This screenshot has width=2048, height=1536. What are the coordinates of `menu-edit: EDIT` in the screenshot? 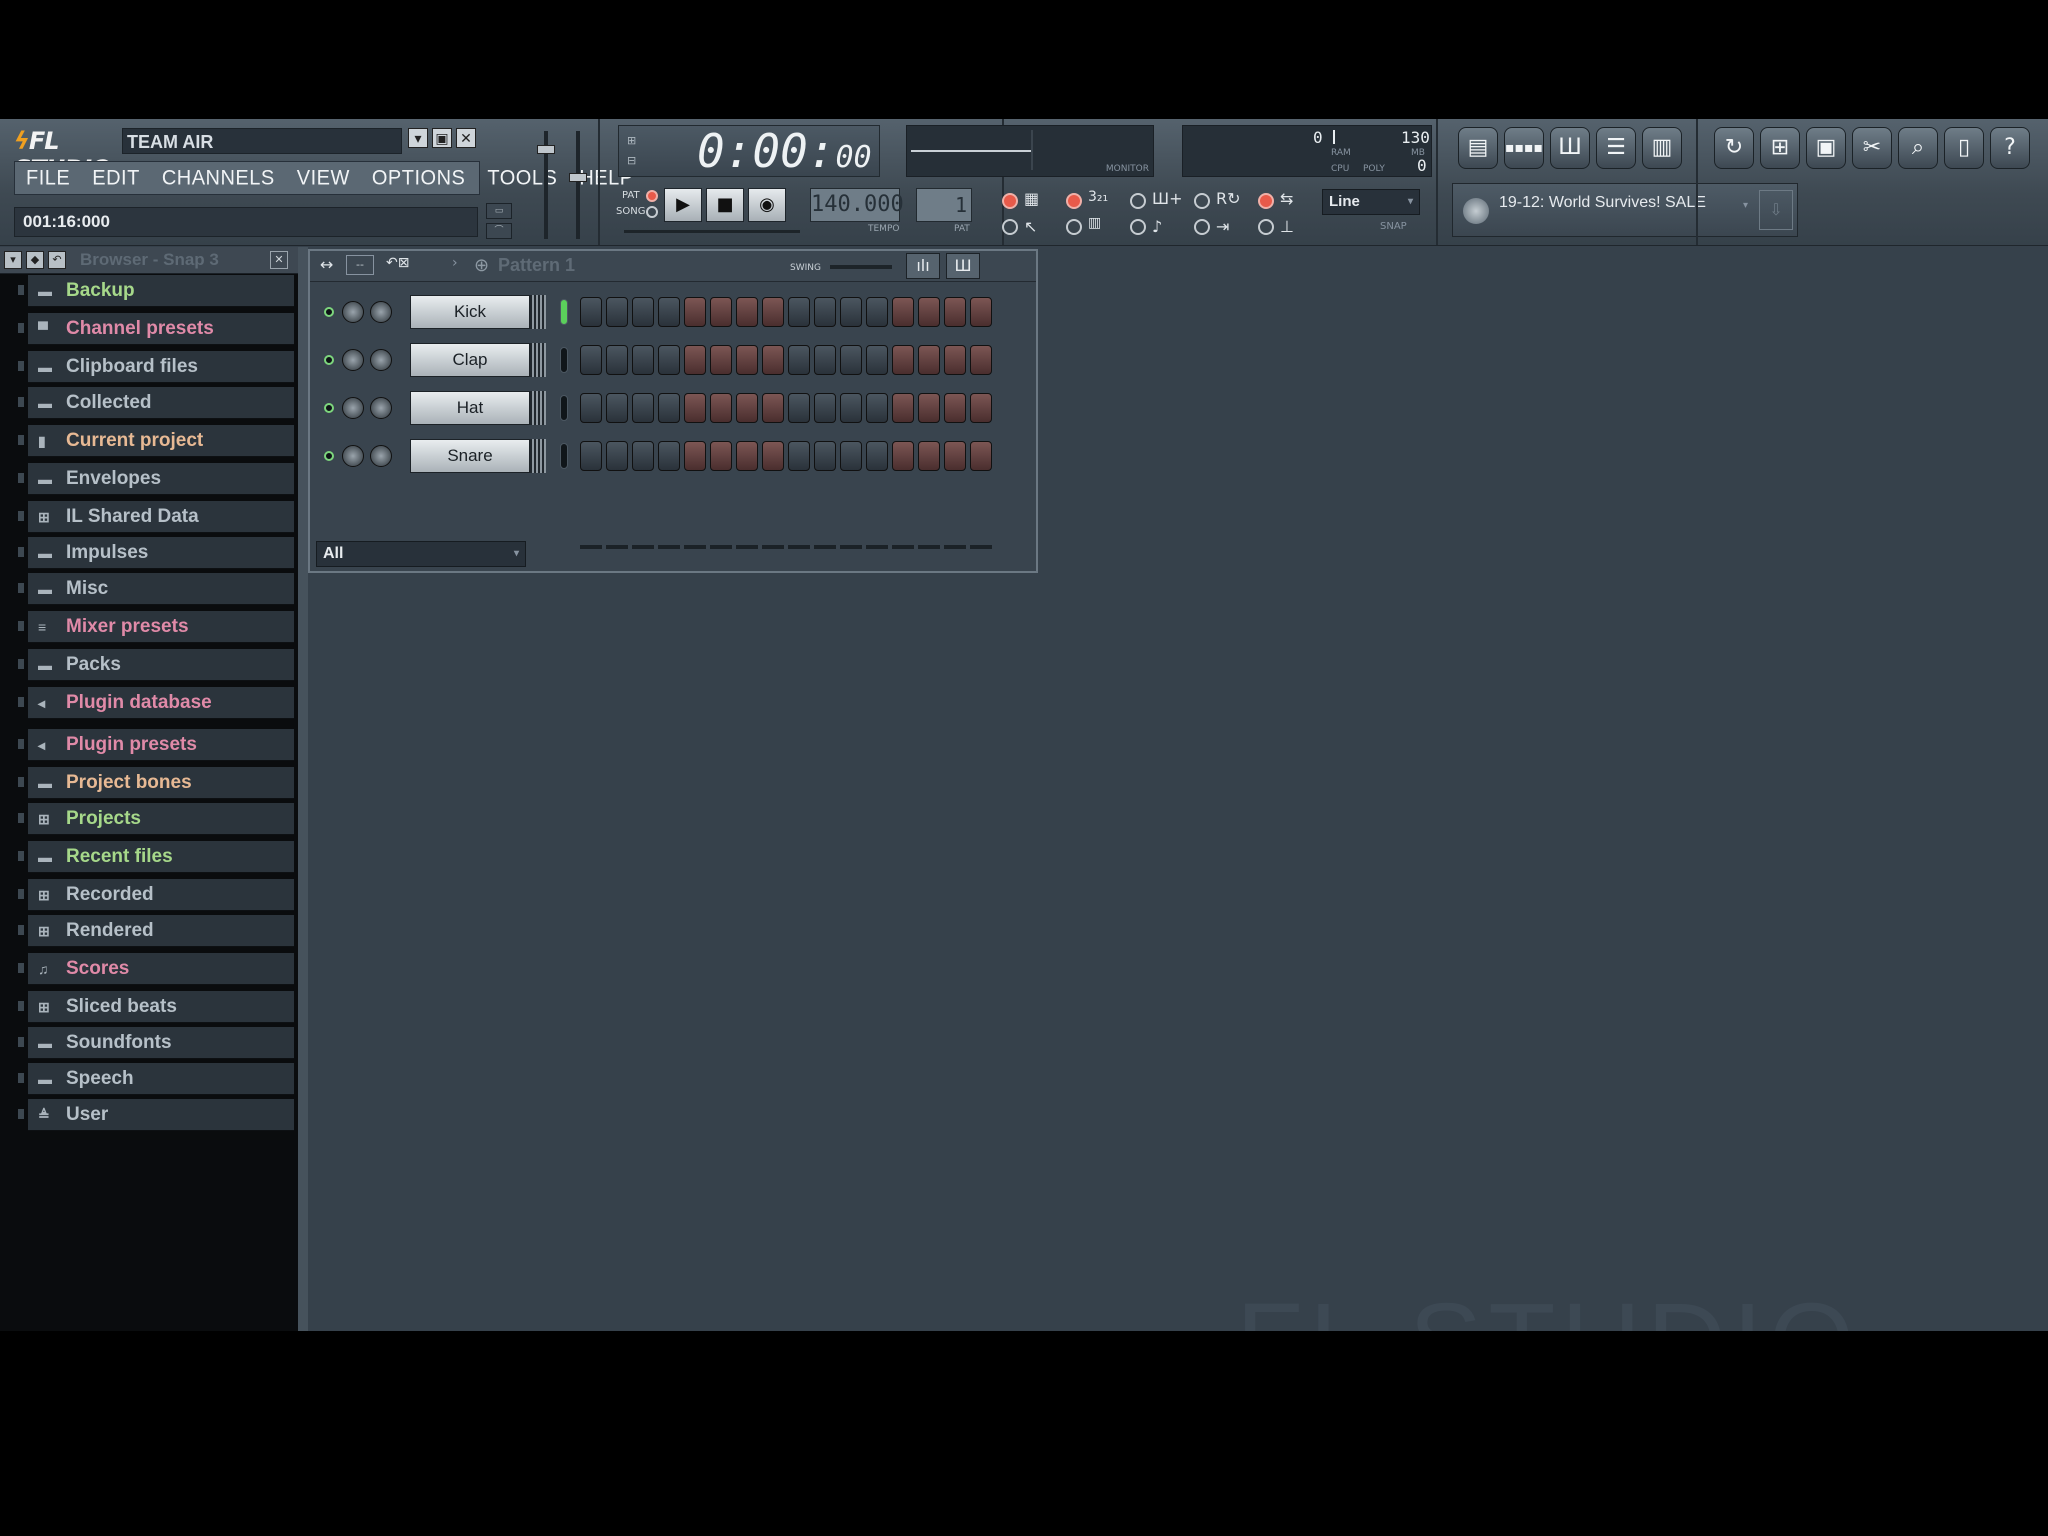 It's located at (116, 178).